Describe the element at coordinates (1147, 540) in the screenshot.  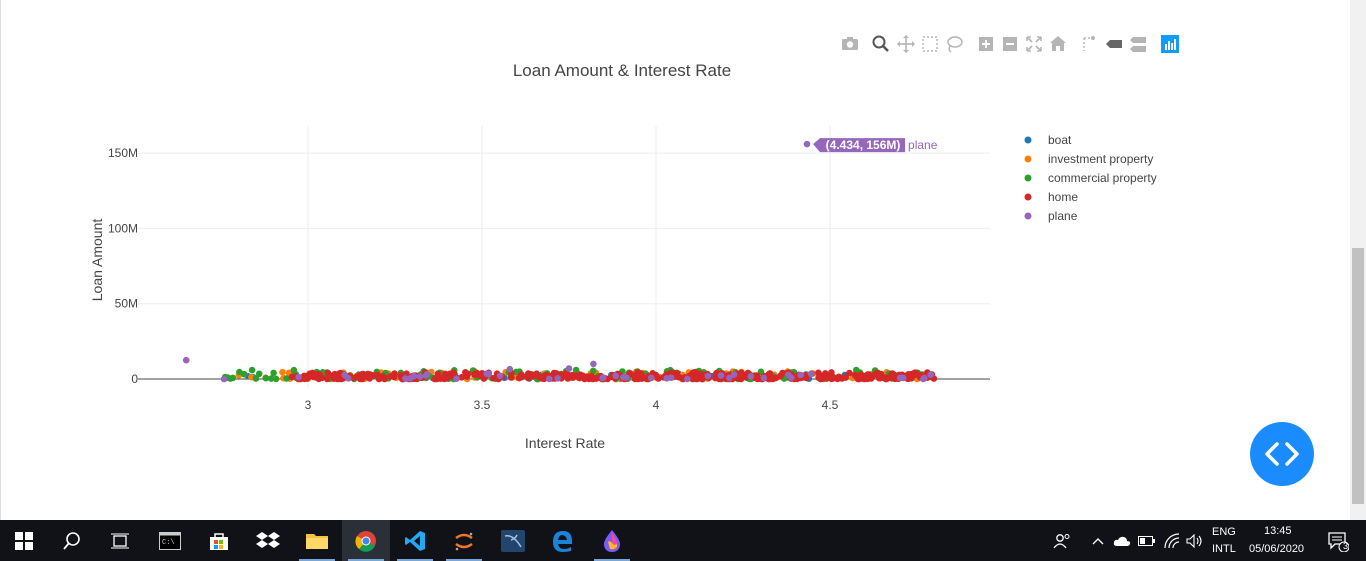
I see `battery-button` at that location.